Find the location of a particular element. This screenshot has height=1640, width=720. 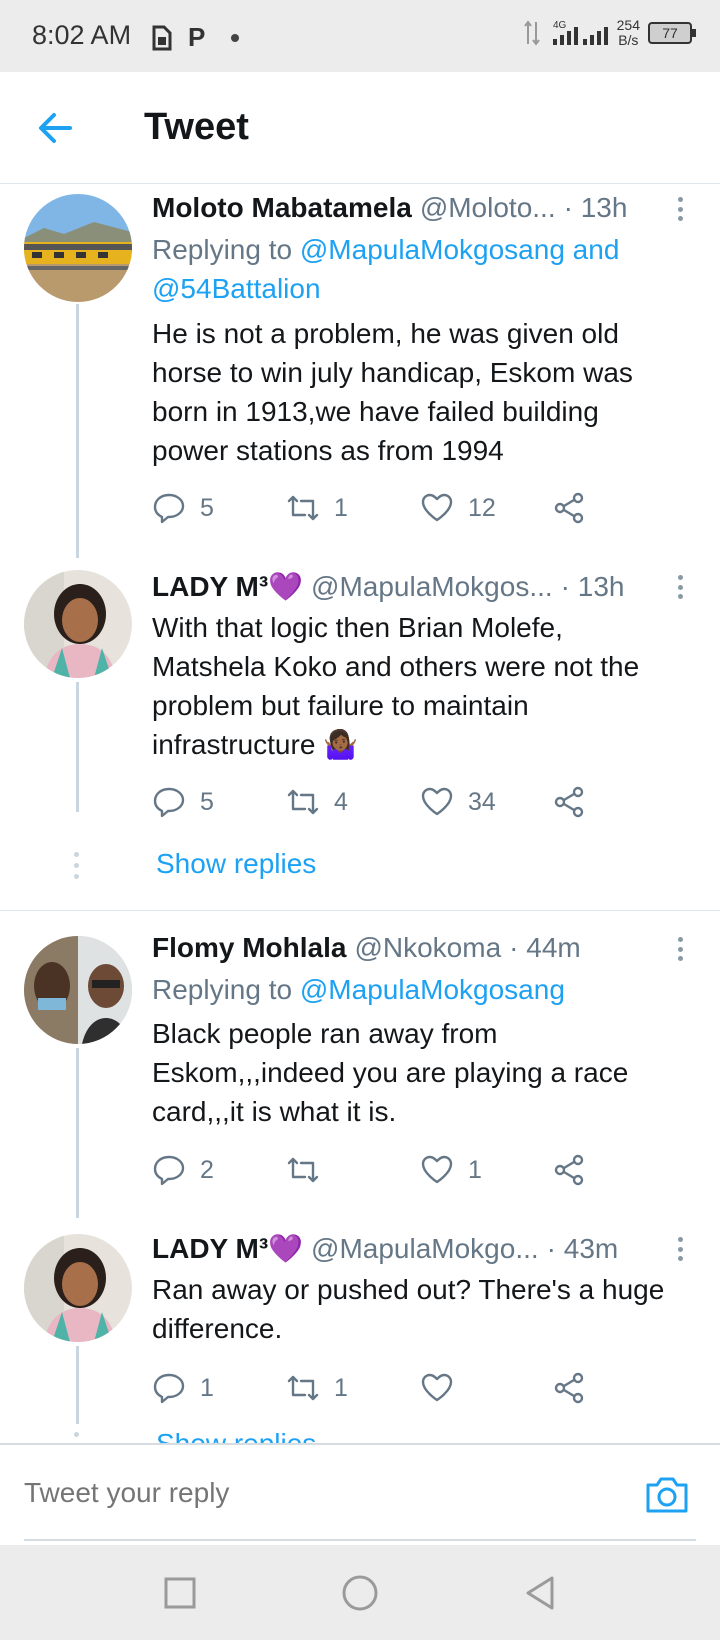

retweet-count: 4 is located at coordinates (341, 801).